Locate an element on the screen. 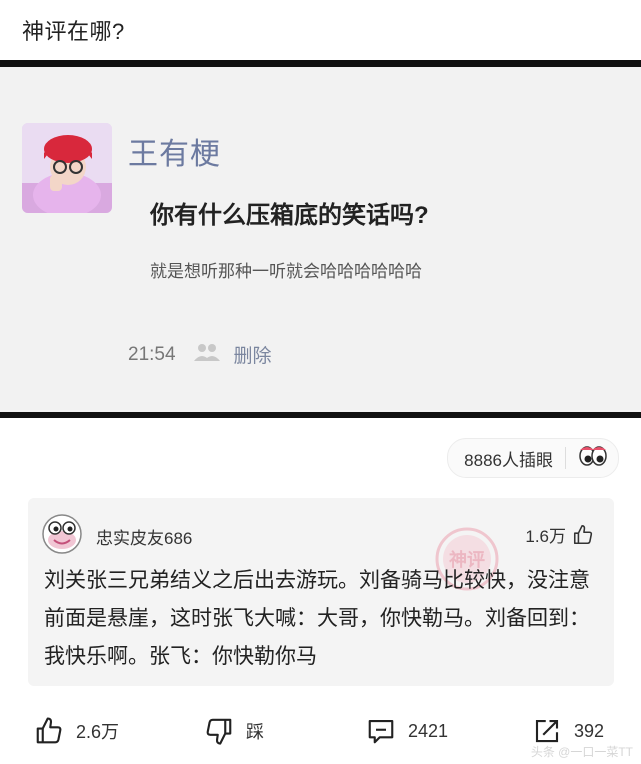 The height and width of the screenshot is (764, 641). post-time: 21:54 is located at coordinates (152, 354).